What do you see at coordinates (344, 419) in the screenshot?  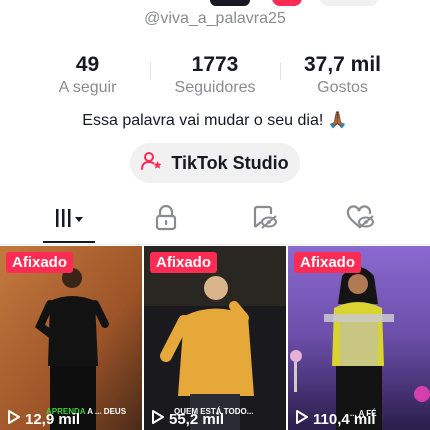 I see `view-count-value: 110,4 mil` at bounding box center [344, 419].